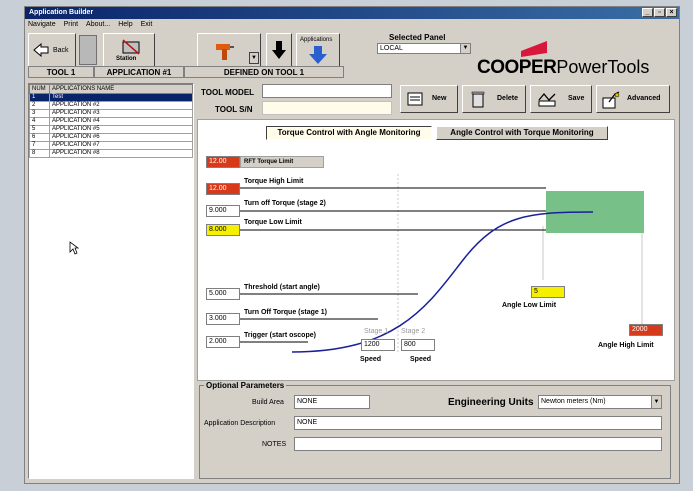 The height and width of the screenshot is (491, 693). Describe the element at coordinates (646, 330) in the screenshot. I see `angle-high-input: 2000` at that location.